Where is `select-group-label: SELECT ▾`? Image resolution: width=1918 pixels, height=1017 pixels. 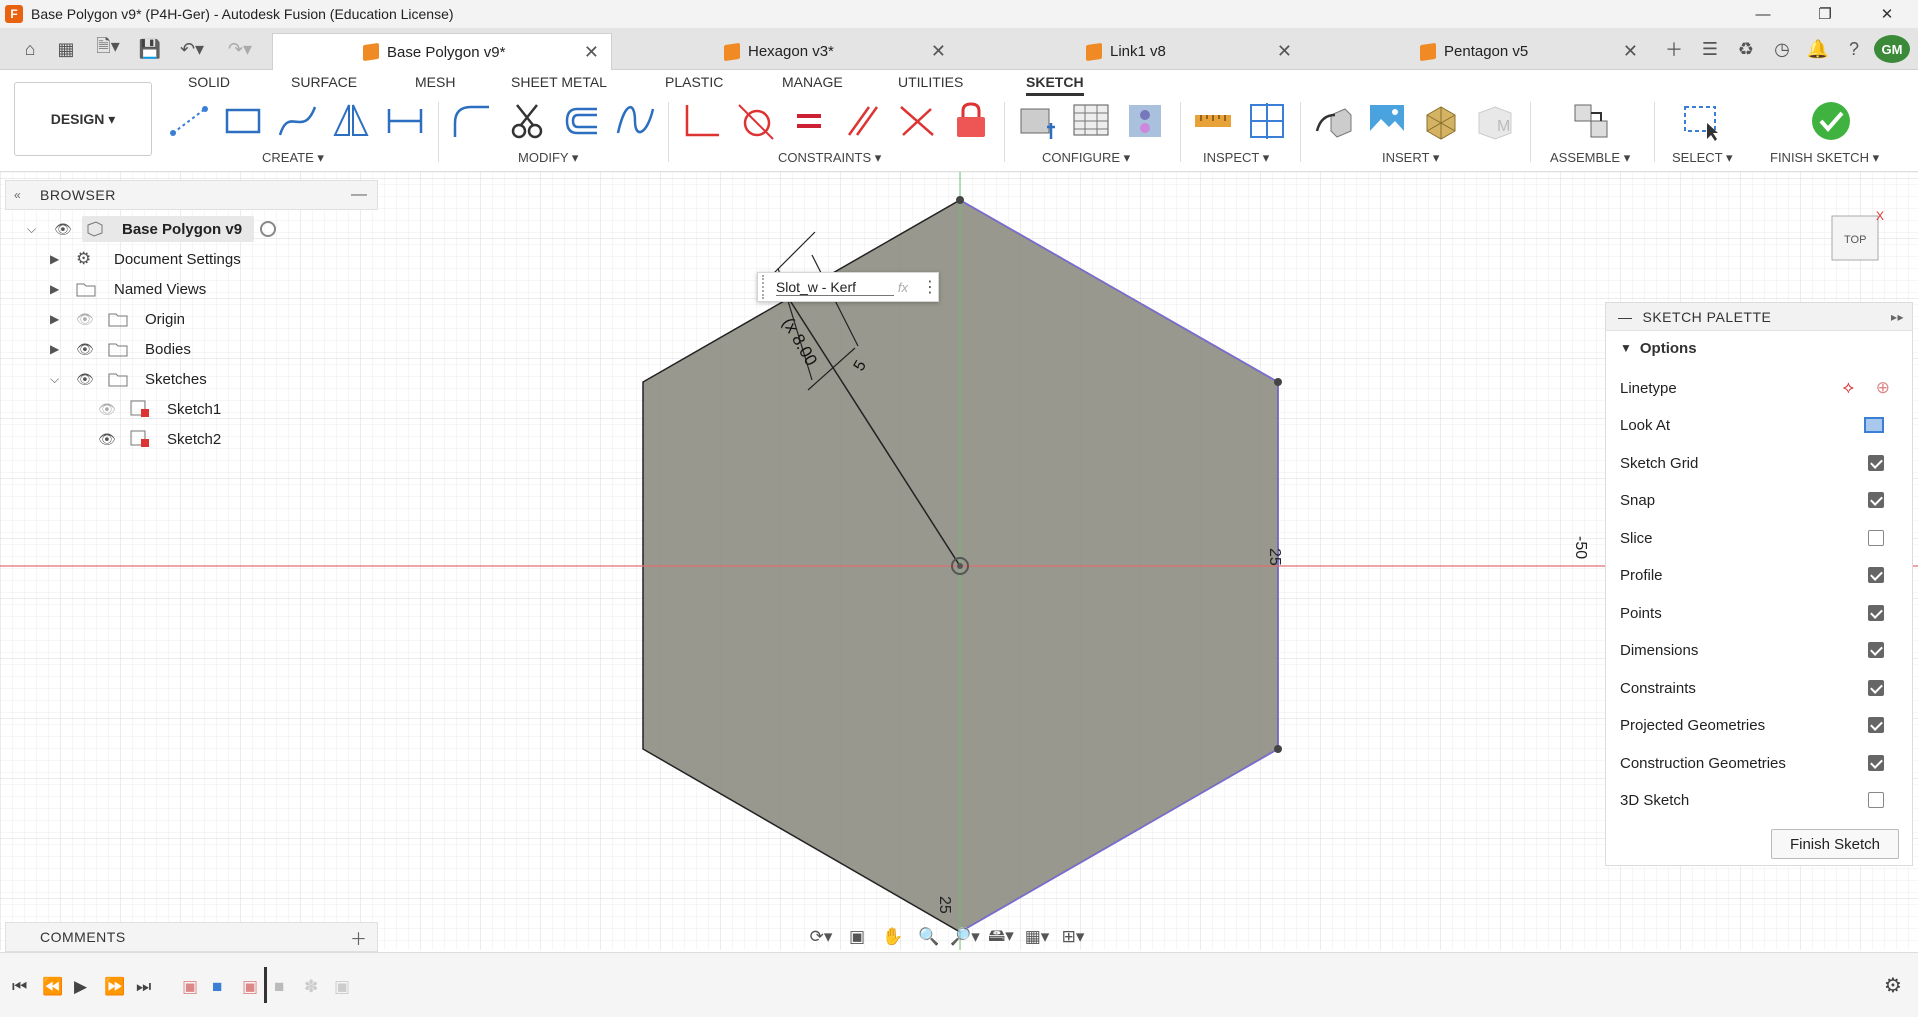
select-group-label: SELECT ▾ is located at coordinates (1702, 158).